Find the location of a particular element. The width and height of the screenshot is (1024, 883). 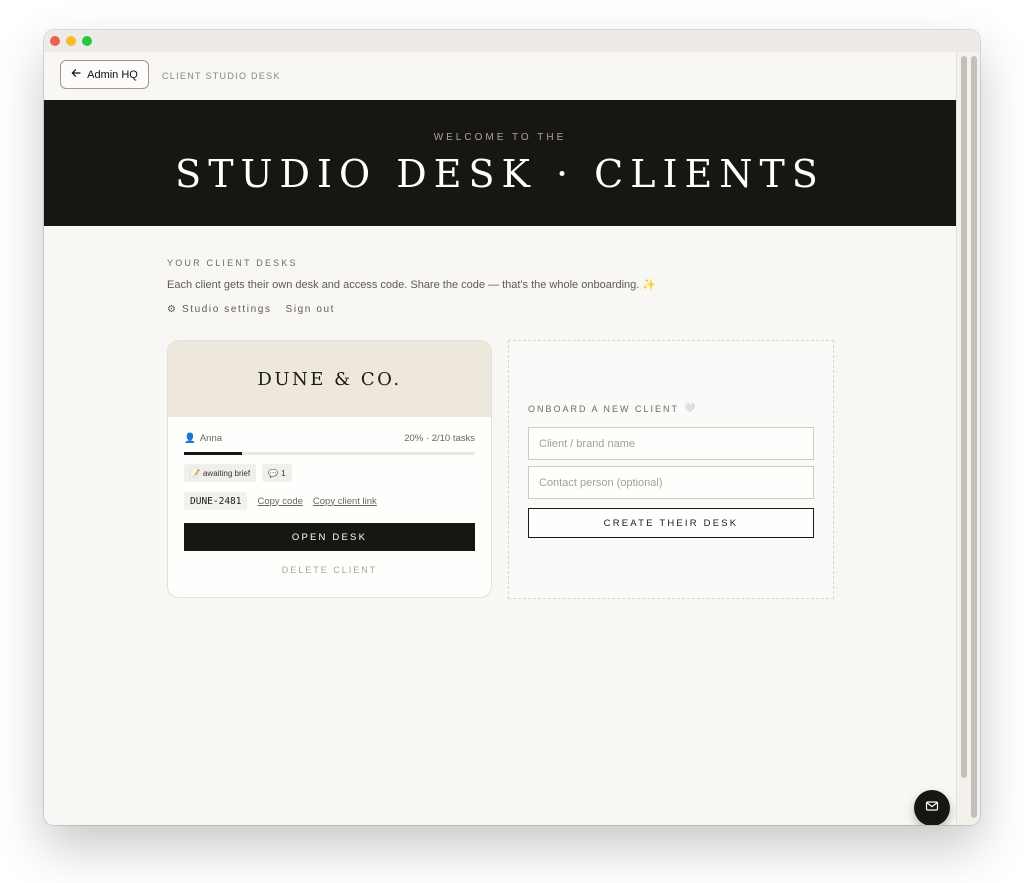

scrollbar-thumb-secondary is located at coordinates (974, 437).